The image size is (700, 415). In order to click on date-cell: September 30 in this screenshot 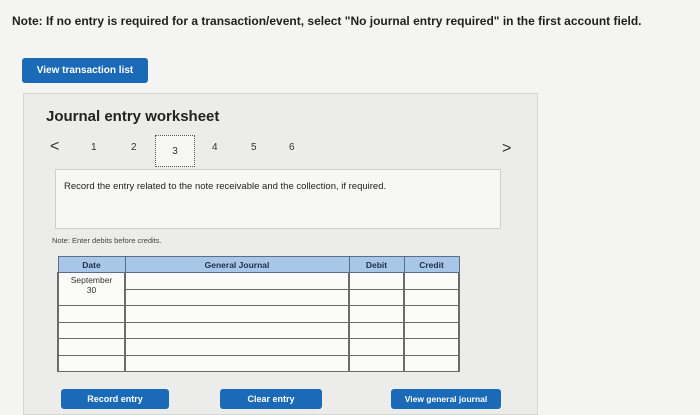, I will do `click(91, 289)`.